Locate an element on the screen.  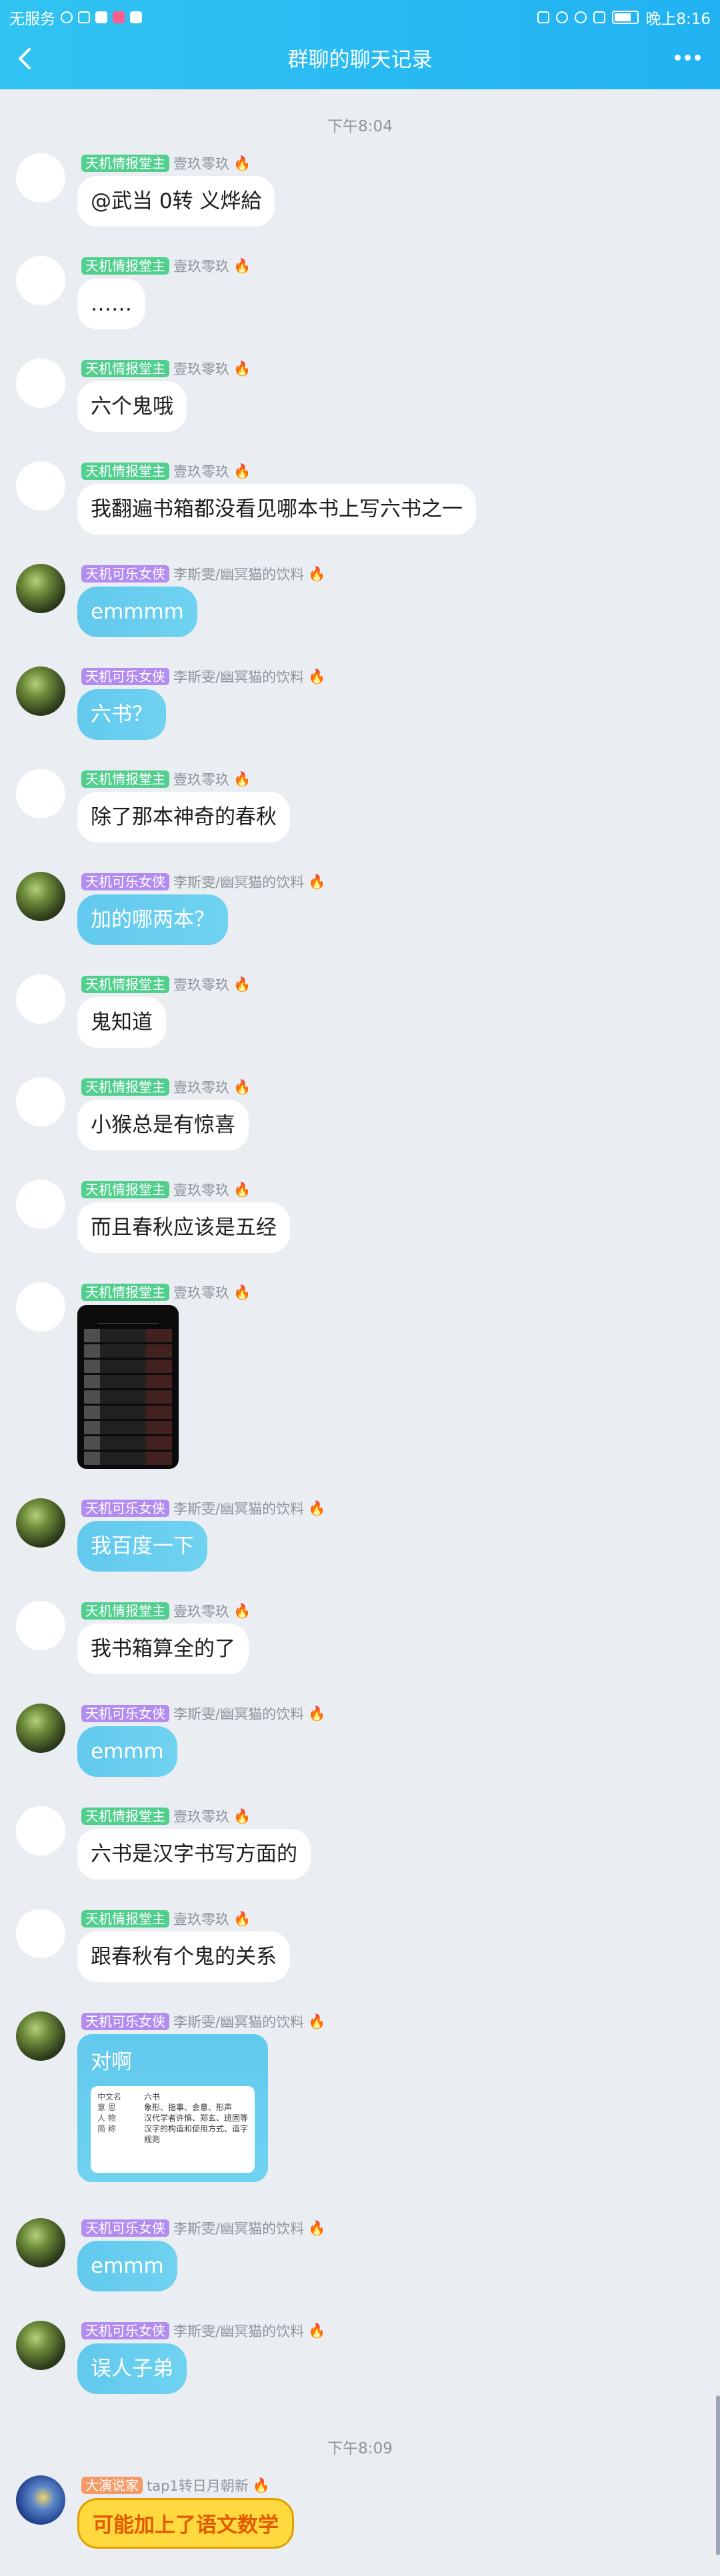
message-bubble: 除了那本神奇的春秋 is located at coordinates (183, 817).